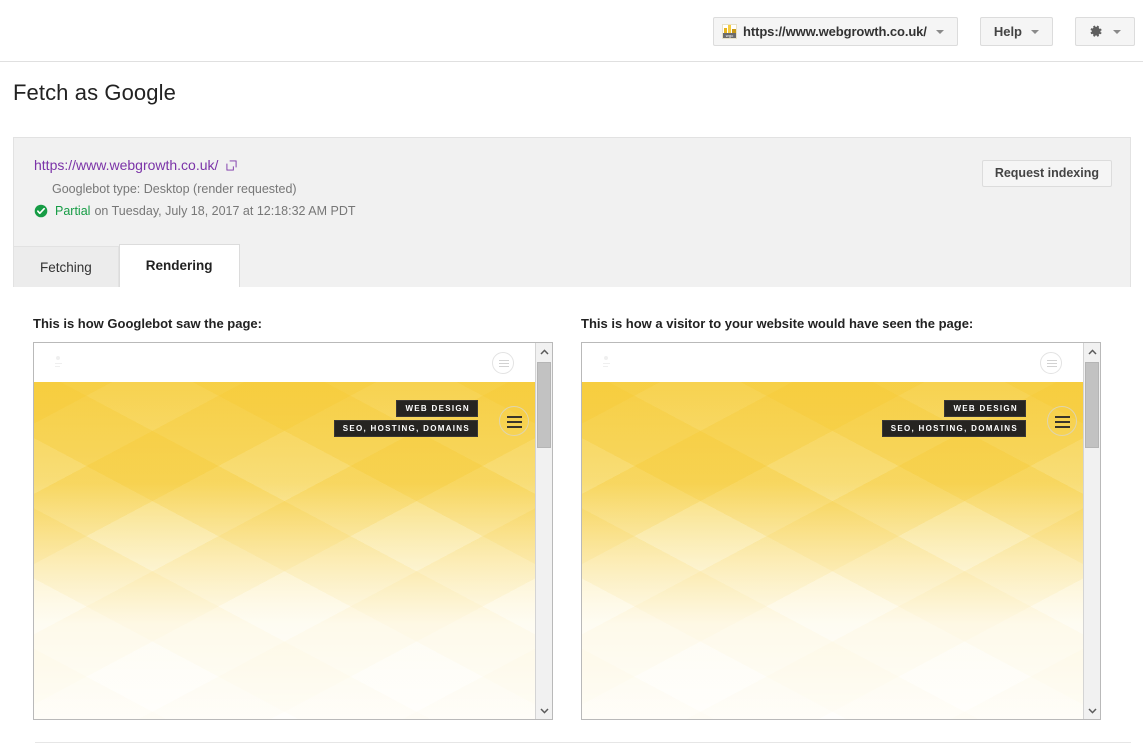 Image resolution: width=1143 pixels, height=747 pixels. Describe the element at coordinates (571, 31) in the screenshot. I see `top-header-bar: wgc https://www.webgrowth.co.uk/ Help` at that location.